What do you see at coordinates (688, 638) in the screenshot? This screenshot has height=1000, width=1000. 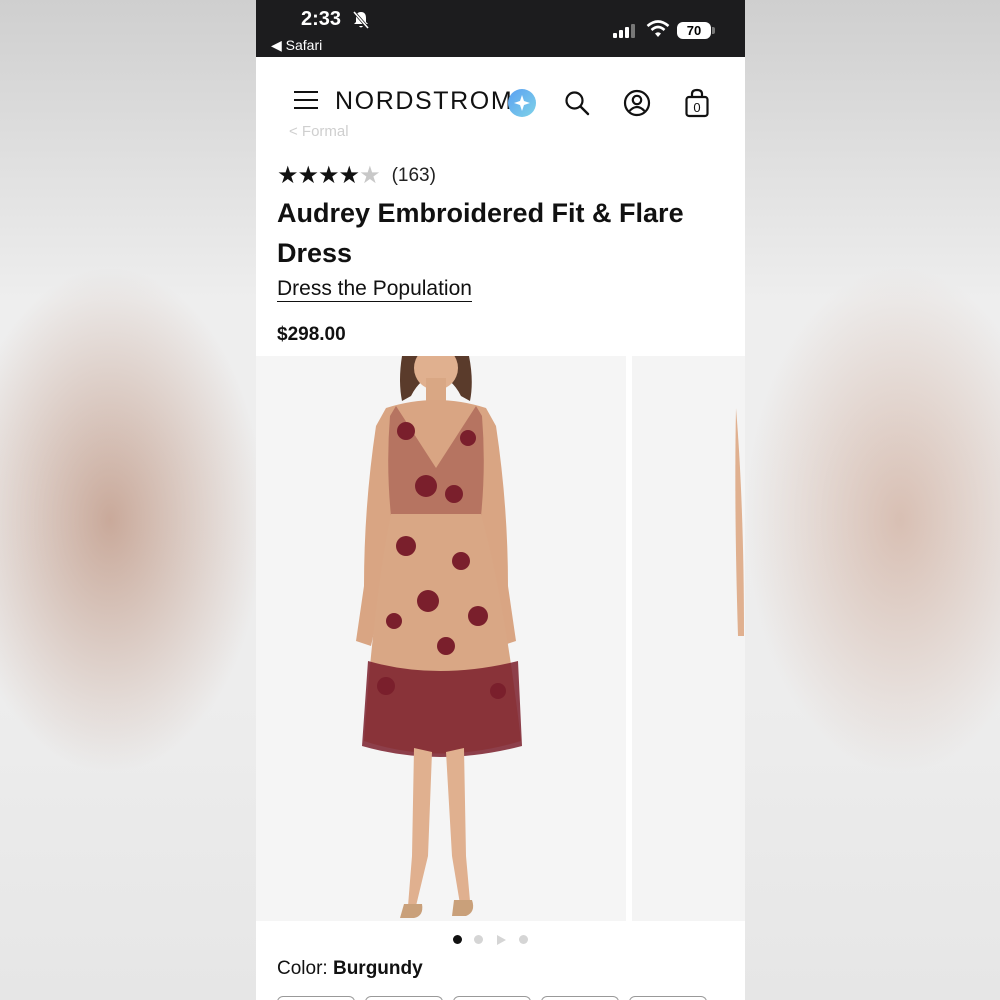 I see `product-photo-next` at bounding box center [688, 638].